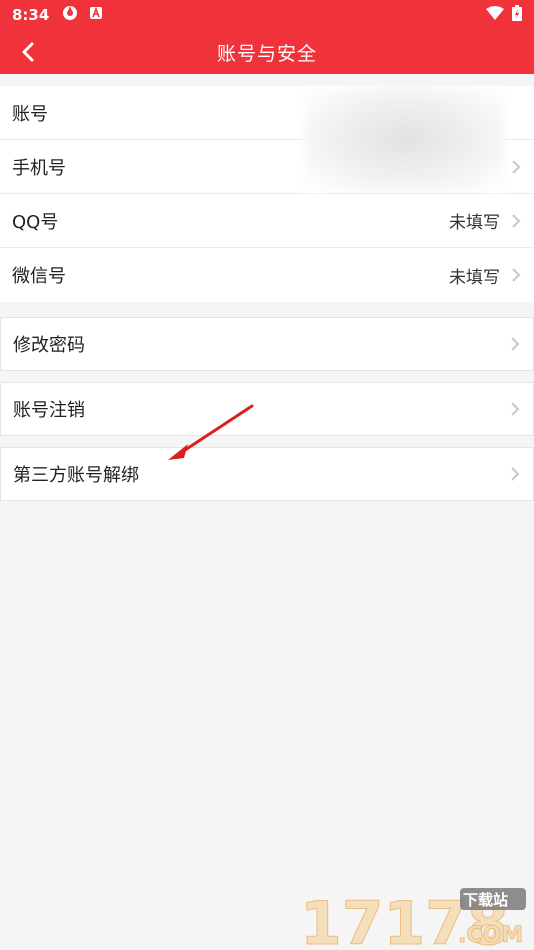  I want to click on site-watermark-logo: 17178 下载站 .COM, so click(413, 919).